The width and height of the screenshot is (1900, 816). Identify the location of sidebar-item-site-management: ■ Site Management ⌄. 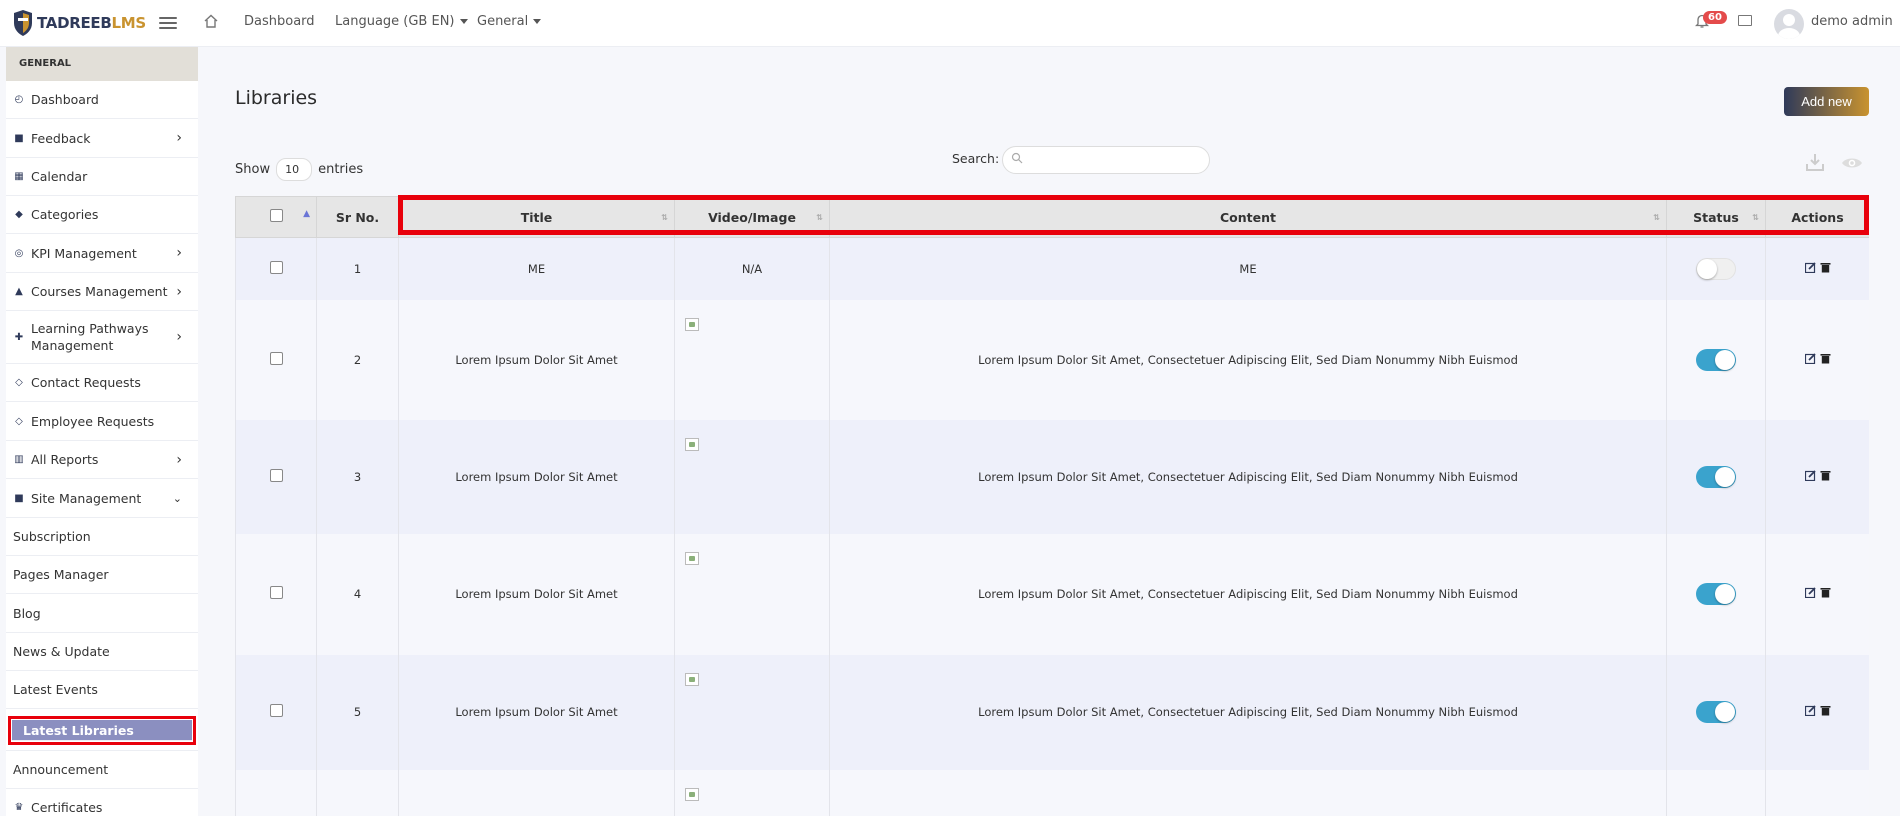
(102, 498).